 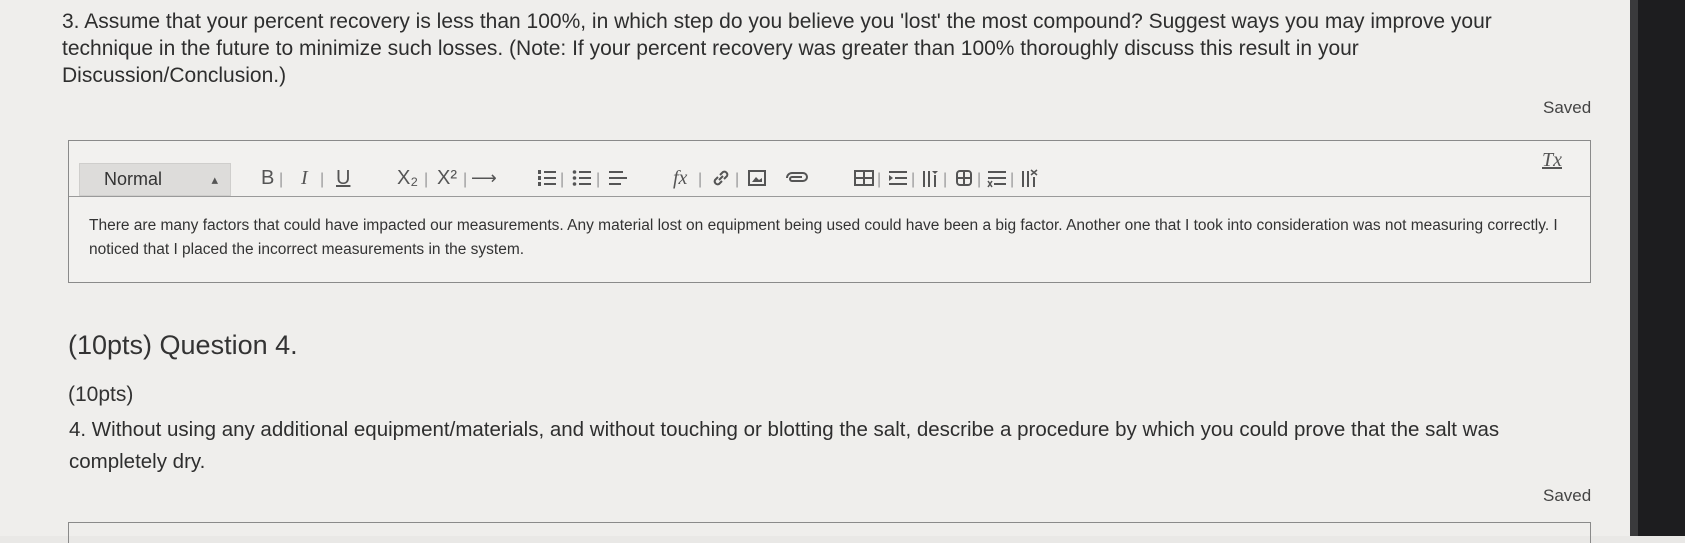 What do you see at coordinates (618, 178) in the screenshot?
I see `align-left-icon` at bounding box center [618, 178].